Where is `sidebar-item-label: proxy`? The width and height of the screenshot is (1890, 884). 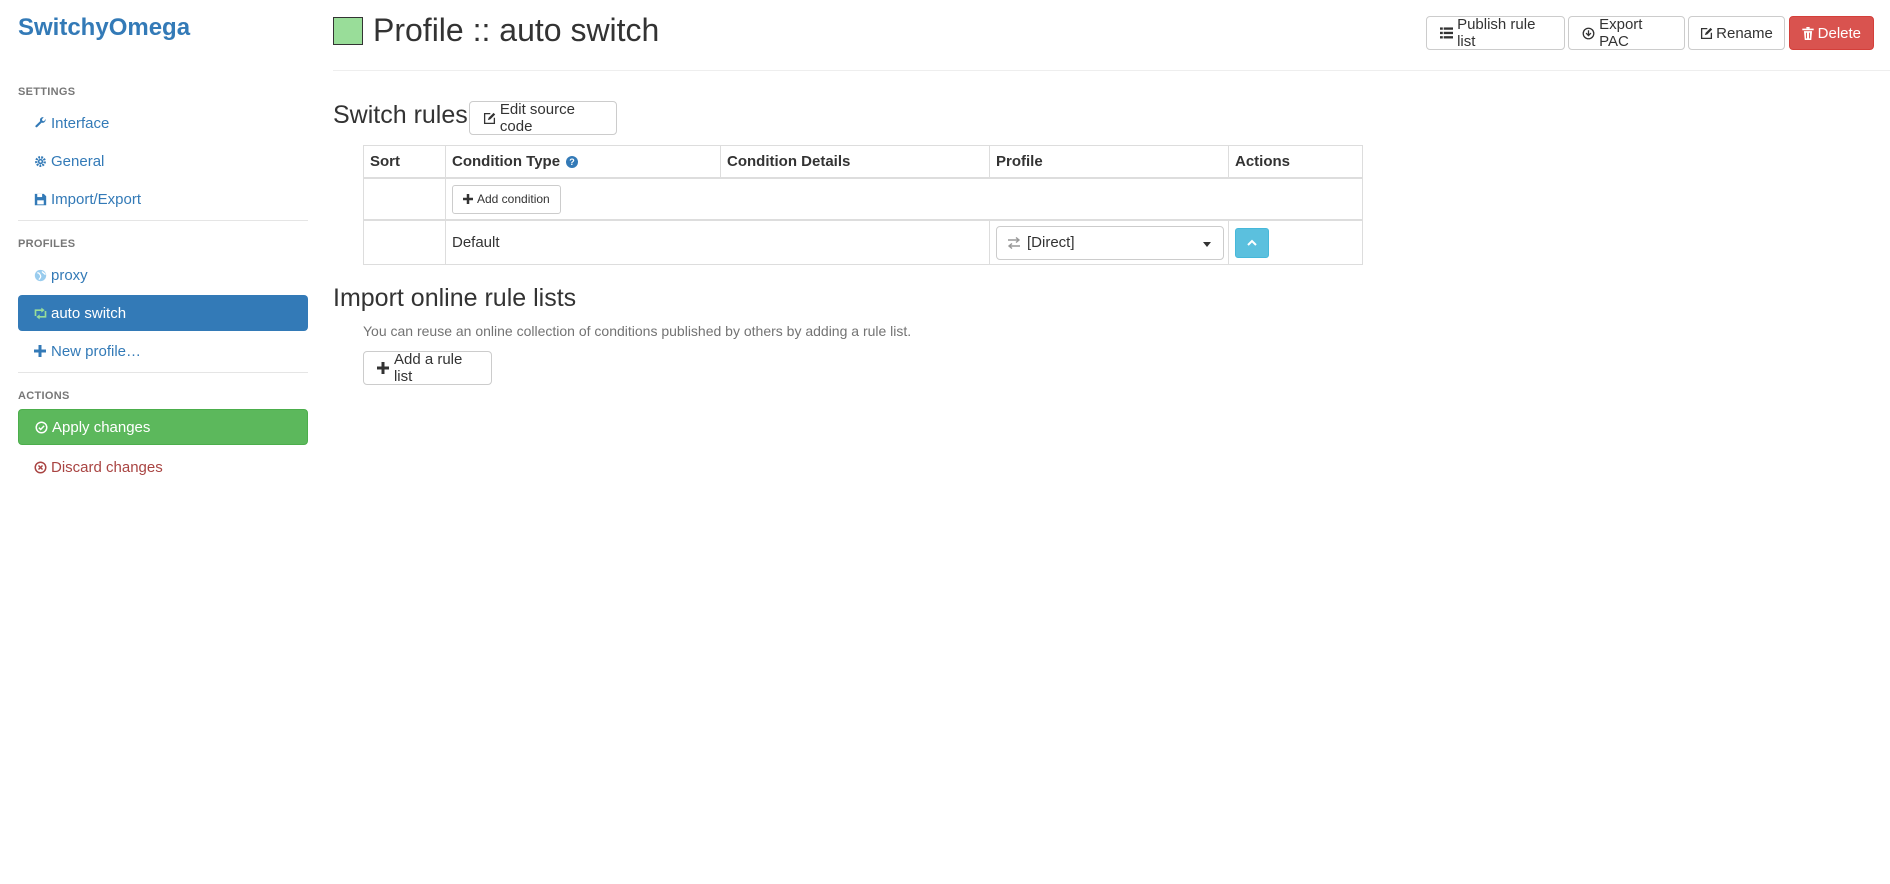
sidebar-item-label: proxy is located at coordinates (69, 275).